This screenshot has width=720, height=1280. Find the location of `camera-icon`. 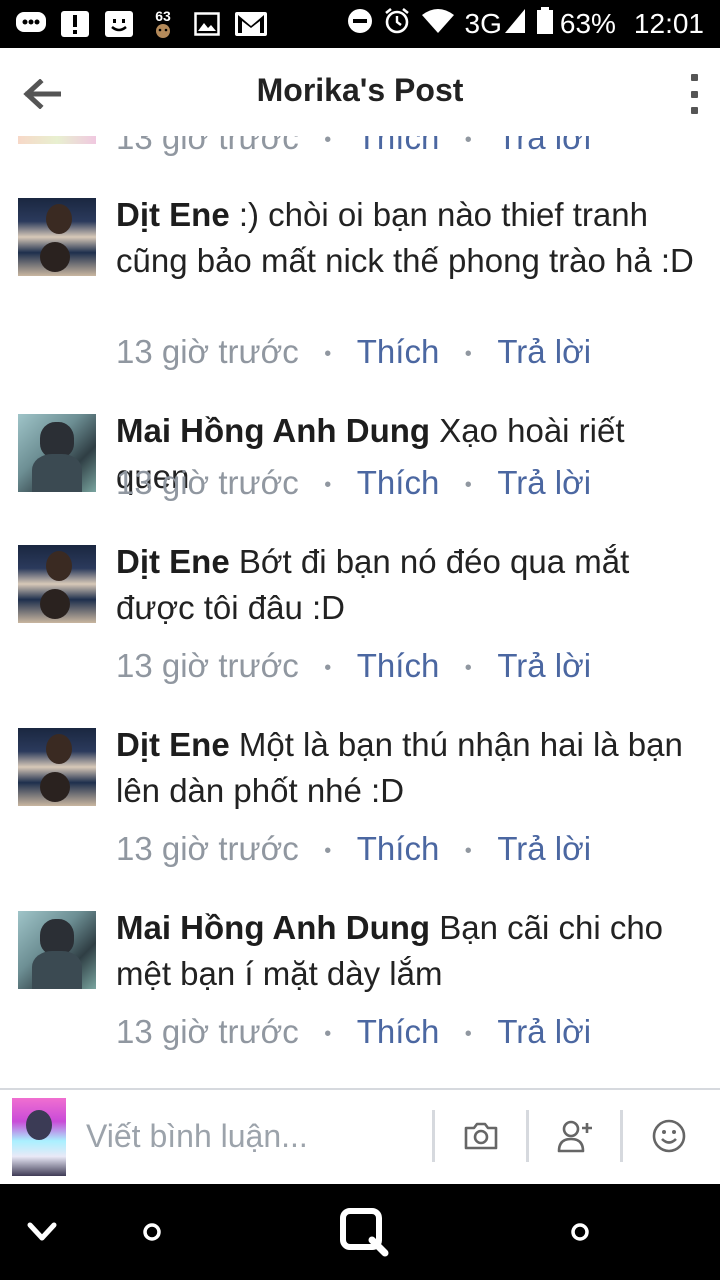

camera-icon is located at coordinates (481, 1136).